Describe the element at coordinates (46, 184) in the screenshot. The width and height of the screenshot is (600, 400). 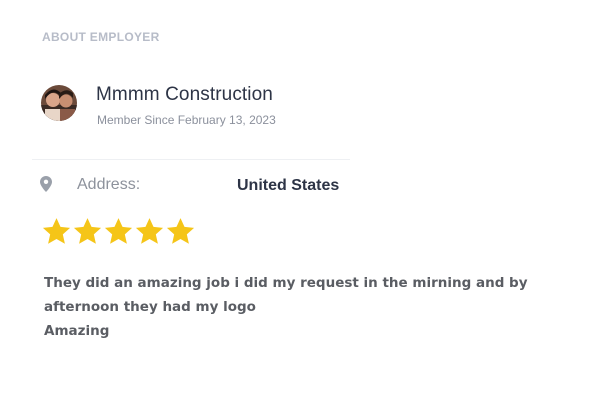
I see `location-pin-icon` at that location.